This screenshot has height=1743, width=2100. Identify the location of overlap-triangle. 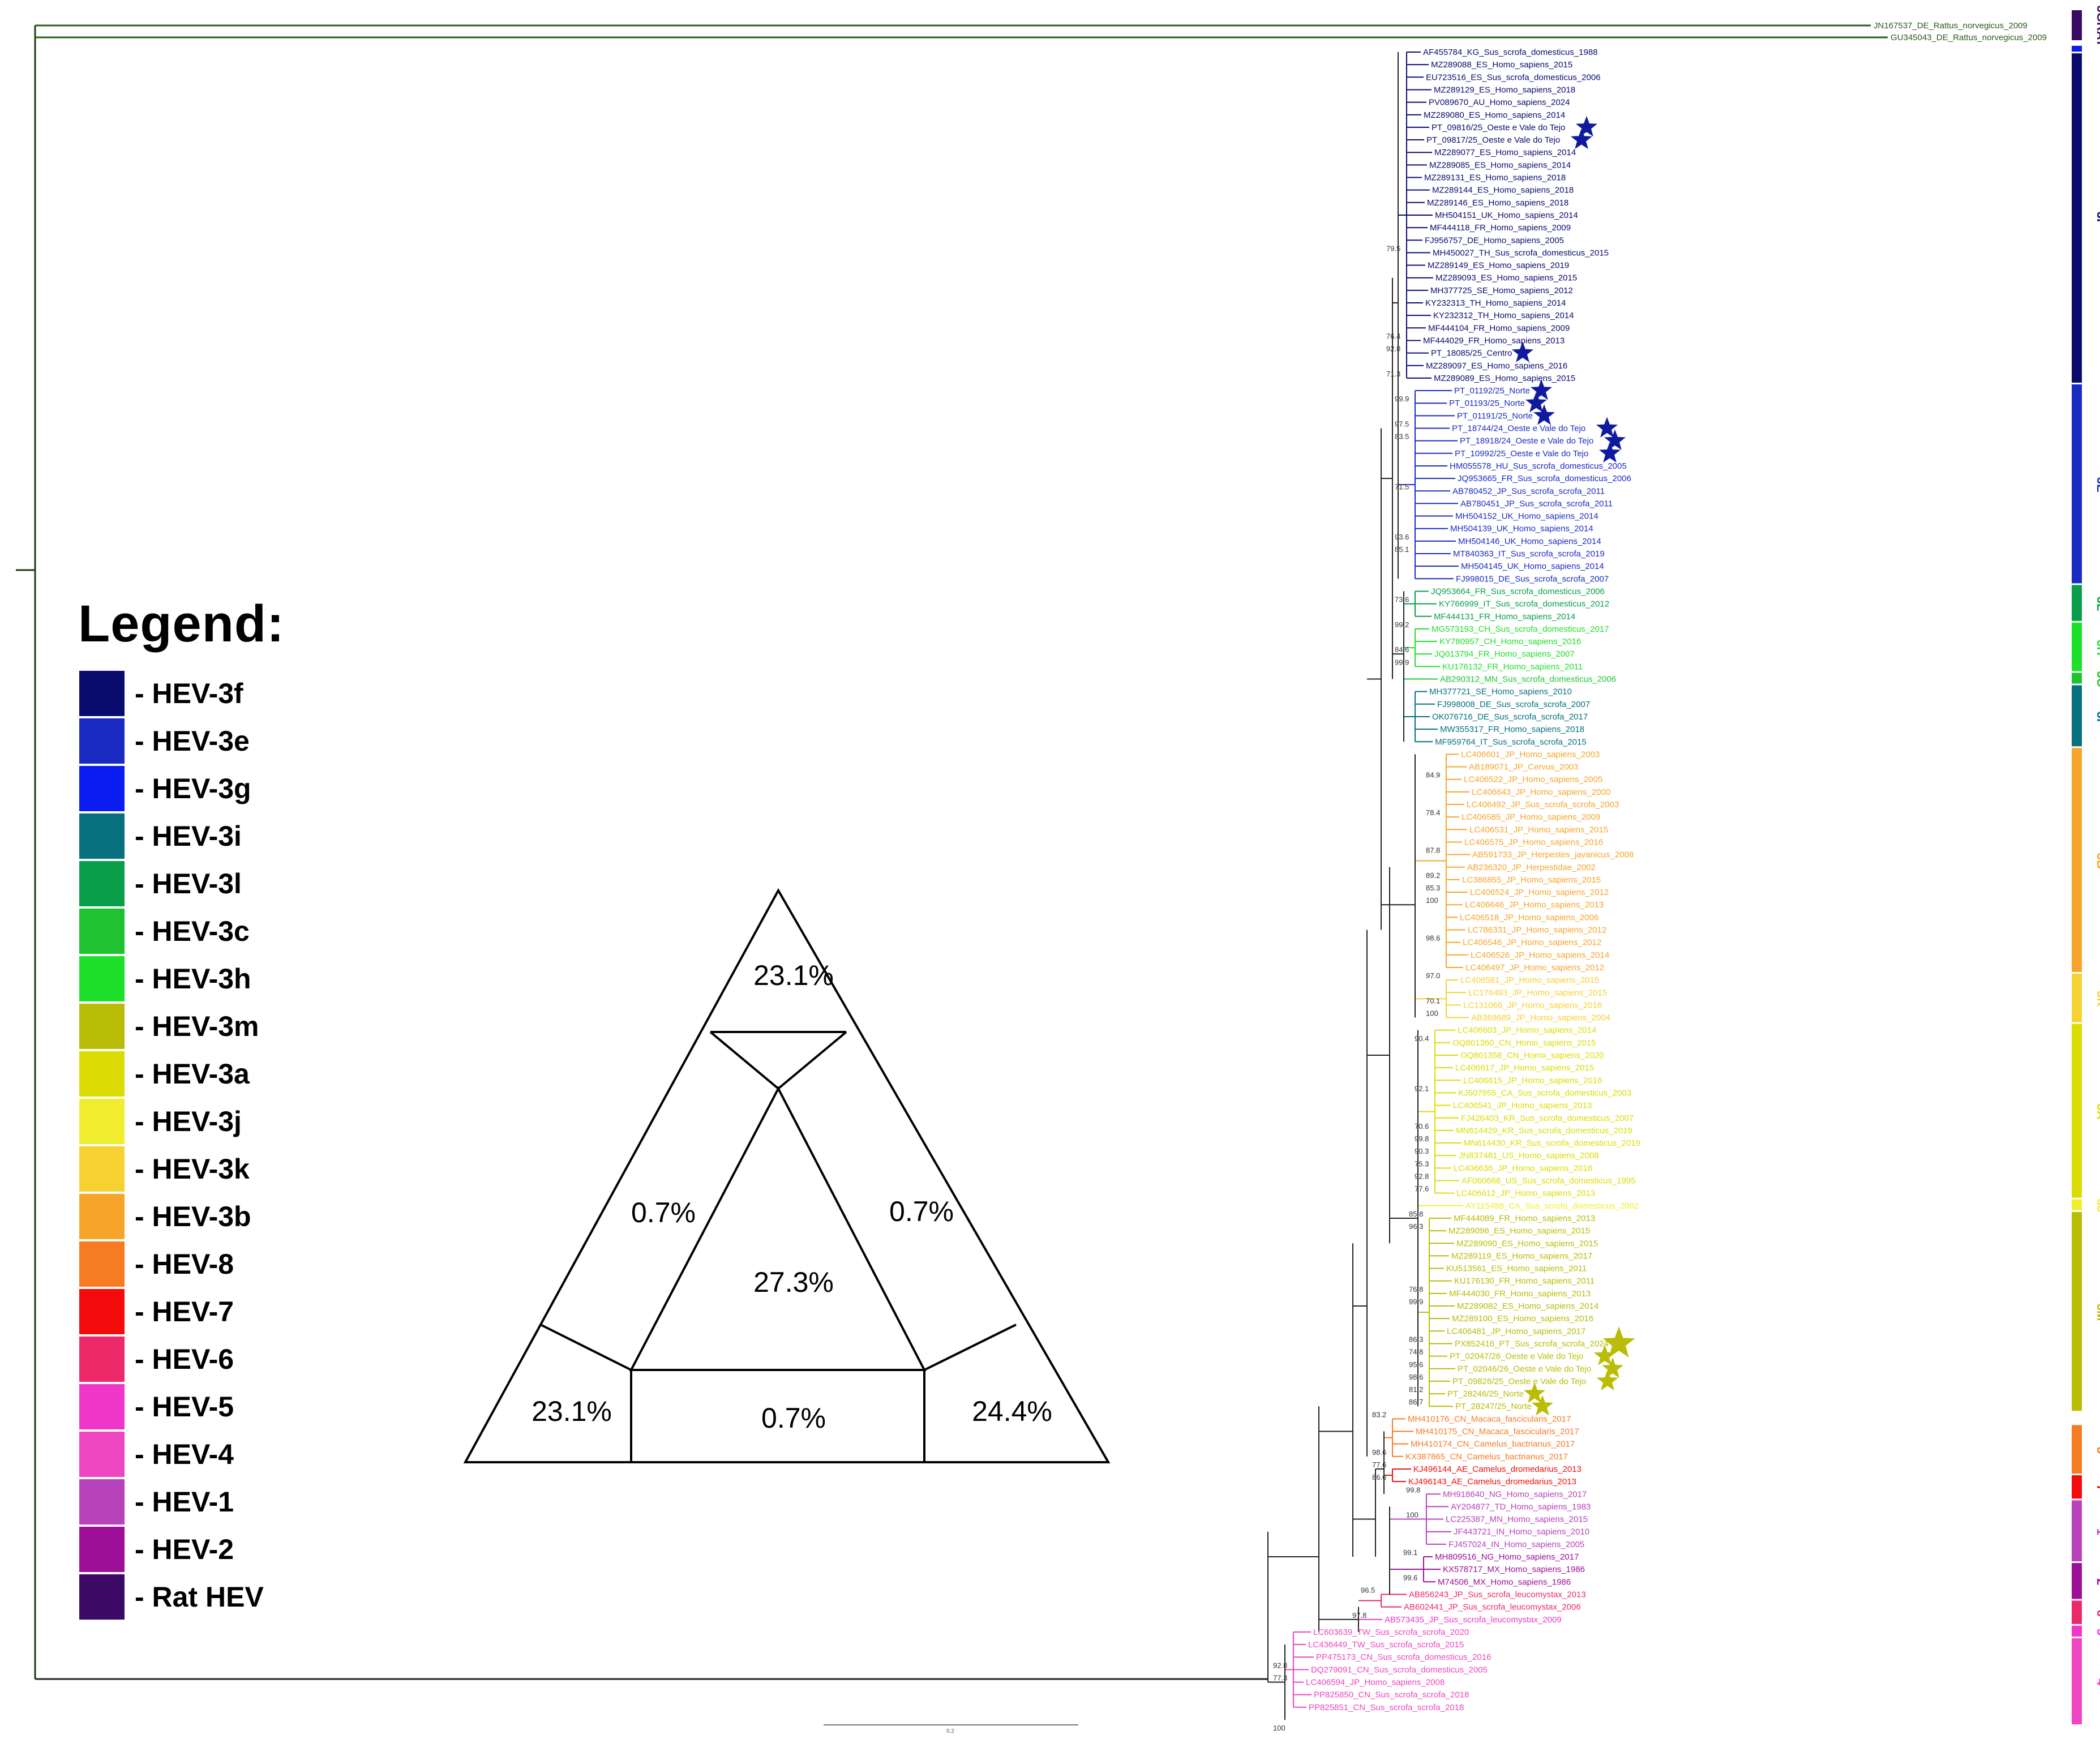
(787, 1175).